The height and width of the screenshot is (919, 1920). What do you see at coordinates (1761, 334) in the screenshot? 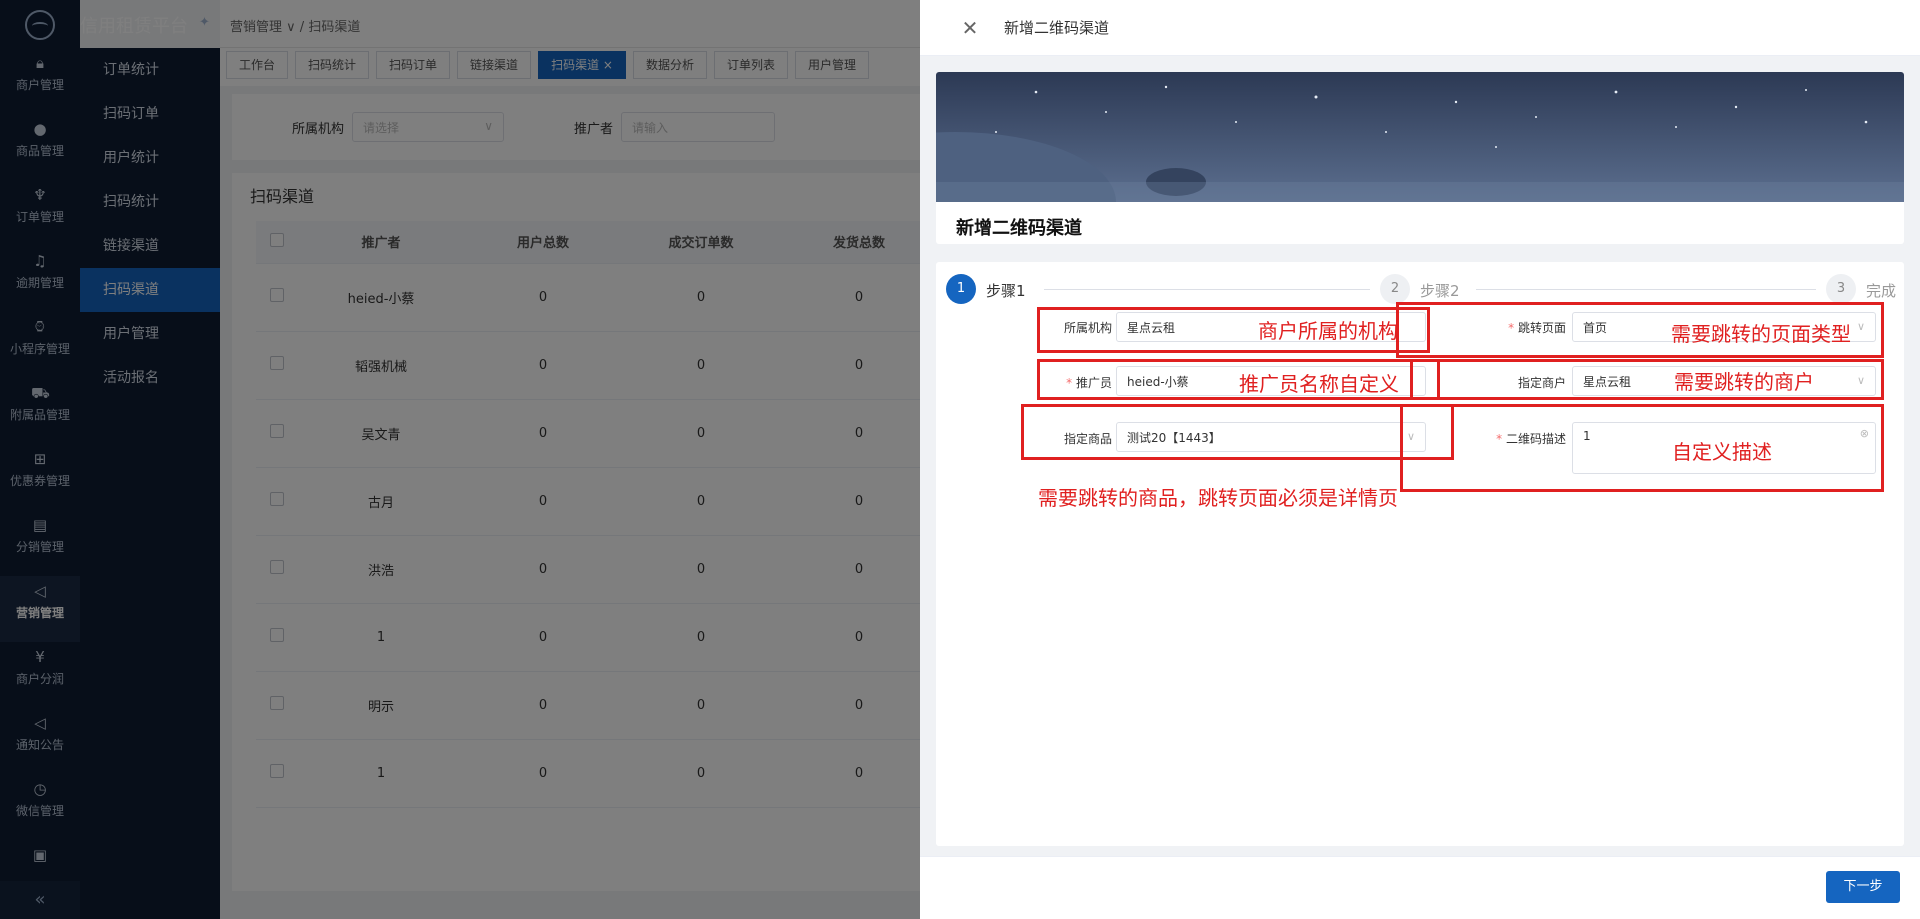
I see `annotation-jump: 需要跳转的页面类型` at bounding box center [1761, 334].